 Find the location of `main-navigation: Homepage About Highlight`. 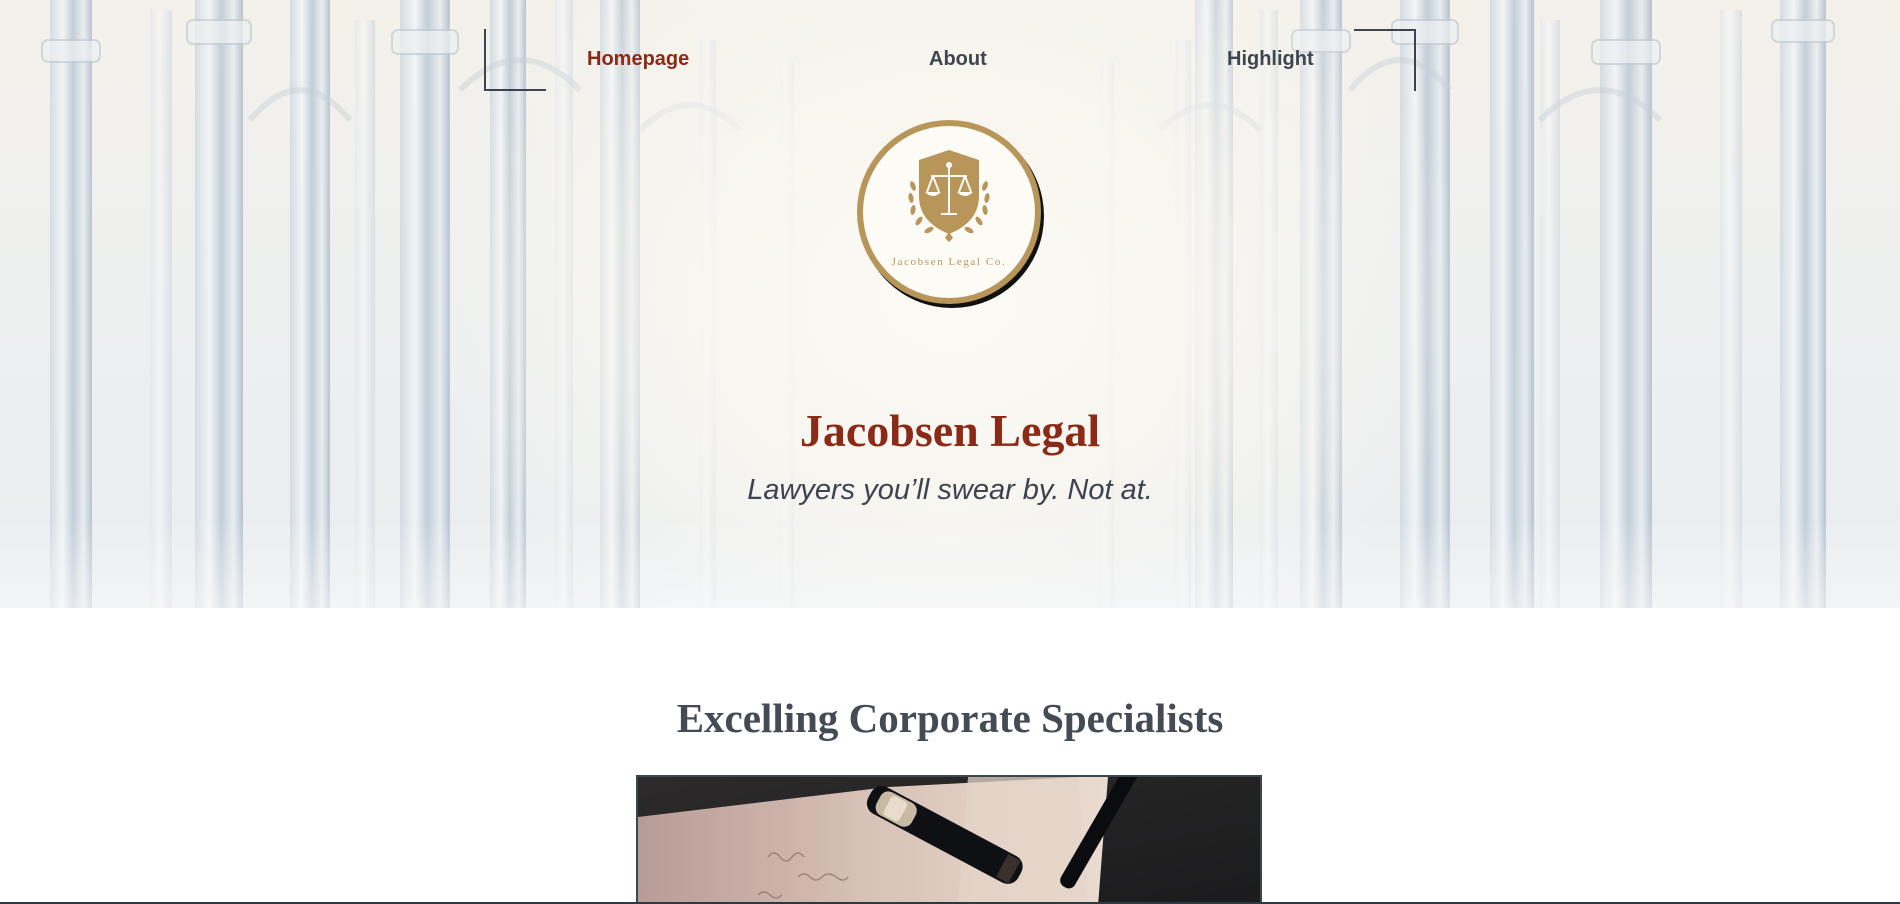

main-navigation: Homepage About Highlight is located at coordinates (950, 50).